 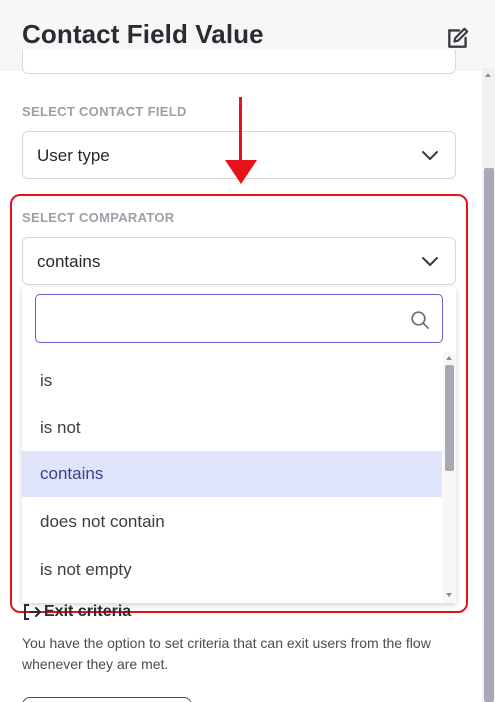 I want to click on page-scrollbar-thumb, so click(x=489, y=435).